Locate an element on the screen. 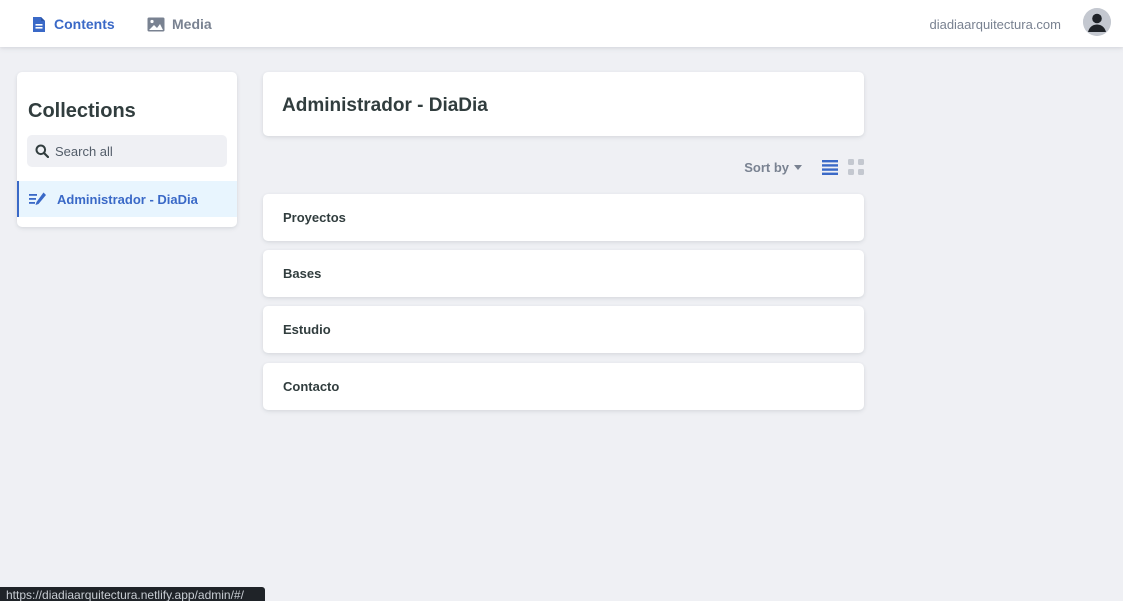  grid-view-icon is located at coordinates (856, 167).